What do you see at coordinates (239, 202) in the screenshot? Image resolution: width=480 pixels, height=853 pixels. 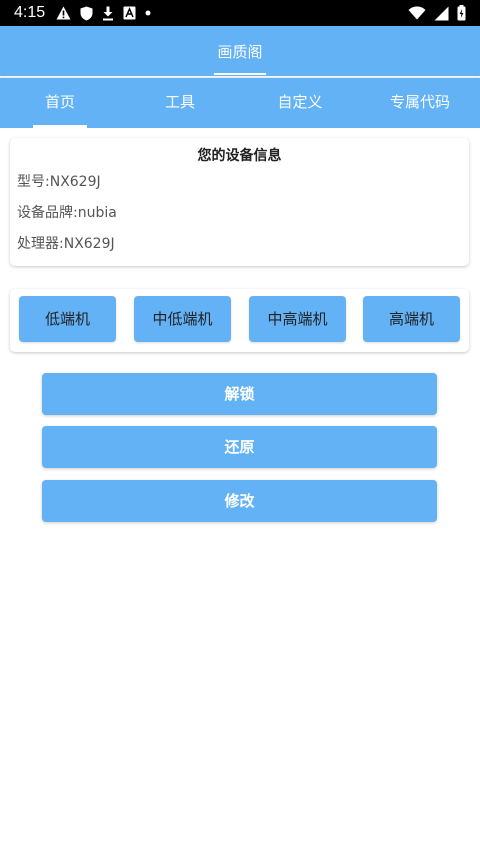 I see `device-info-card: 您的设备信息 型号:NX629J 设备品牌:nubia 处理器:NX629J` at bounding box center [239, 202].